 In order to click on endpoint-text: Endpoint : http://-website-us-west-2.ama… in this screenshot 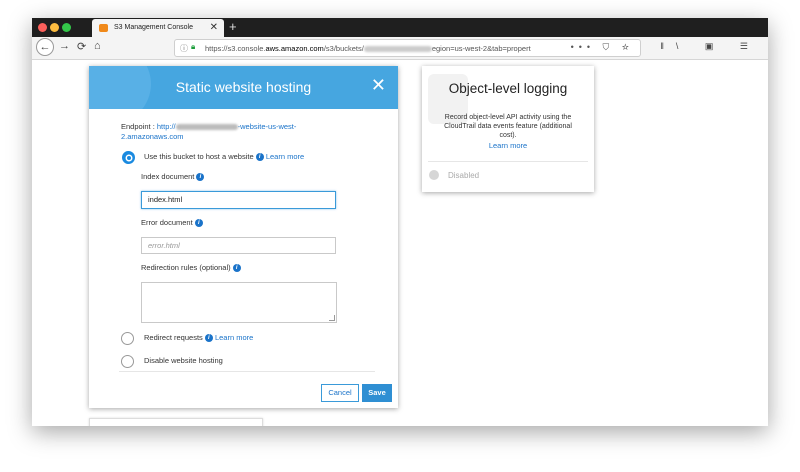, I will do `click(209, 131)`.